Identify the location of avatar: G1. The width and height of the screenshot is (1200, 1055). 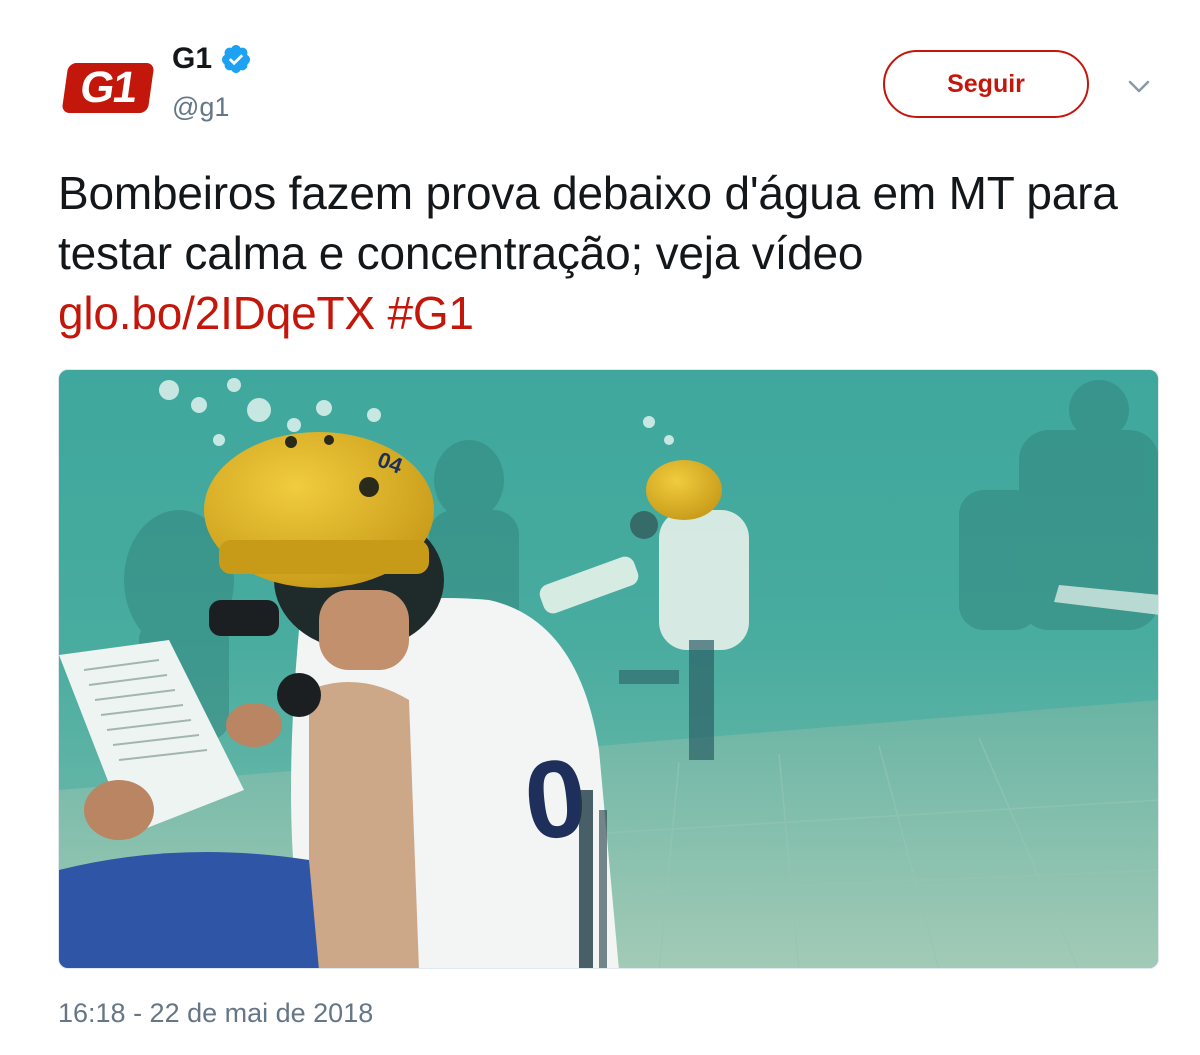
(108, 88).